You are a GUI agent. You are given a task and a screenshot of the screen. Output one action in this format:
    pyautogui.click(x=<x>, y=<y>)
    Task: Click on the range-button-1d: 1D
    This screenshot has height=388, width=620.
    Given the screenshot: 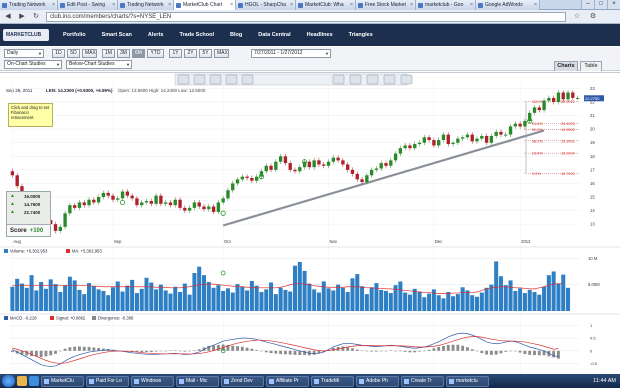 What is the action you would take?
    pyautogui.click(x=58, y=53)
    